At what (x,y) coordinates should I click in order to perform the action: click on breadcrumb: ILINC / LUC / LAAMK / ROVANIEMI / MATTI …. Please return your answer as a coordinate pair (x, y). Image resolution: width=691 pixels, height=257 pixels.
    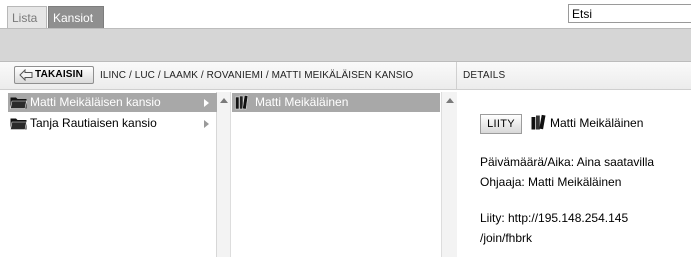
    Looking at the image, I should click on (257, 75).